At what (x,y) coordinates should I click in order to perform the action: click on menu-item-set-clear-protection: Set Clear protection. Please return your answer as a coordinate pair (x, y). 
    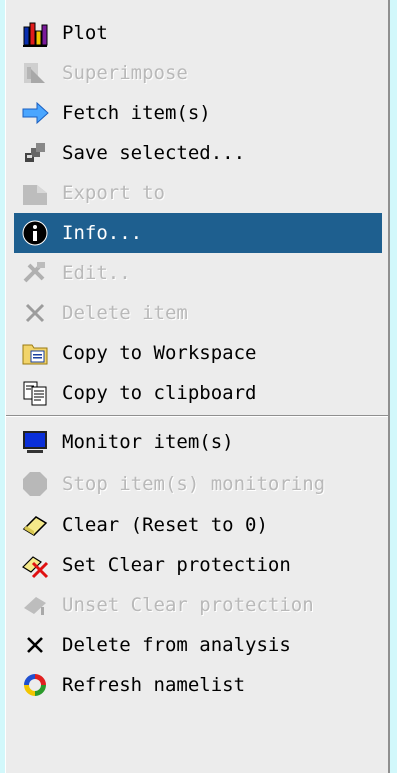
    Looking at the image, I should click on (198, 565).